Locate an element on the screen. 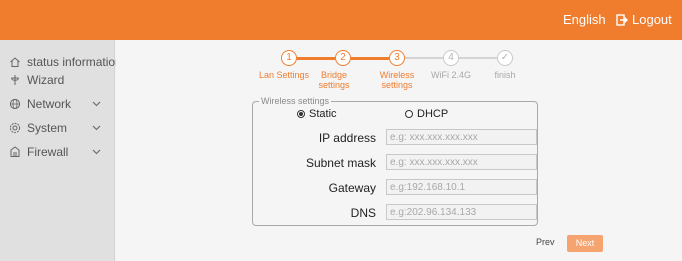  globe-icon is located at coordinates (15, 104).